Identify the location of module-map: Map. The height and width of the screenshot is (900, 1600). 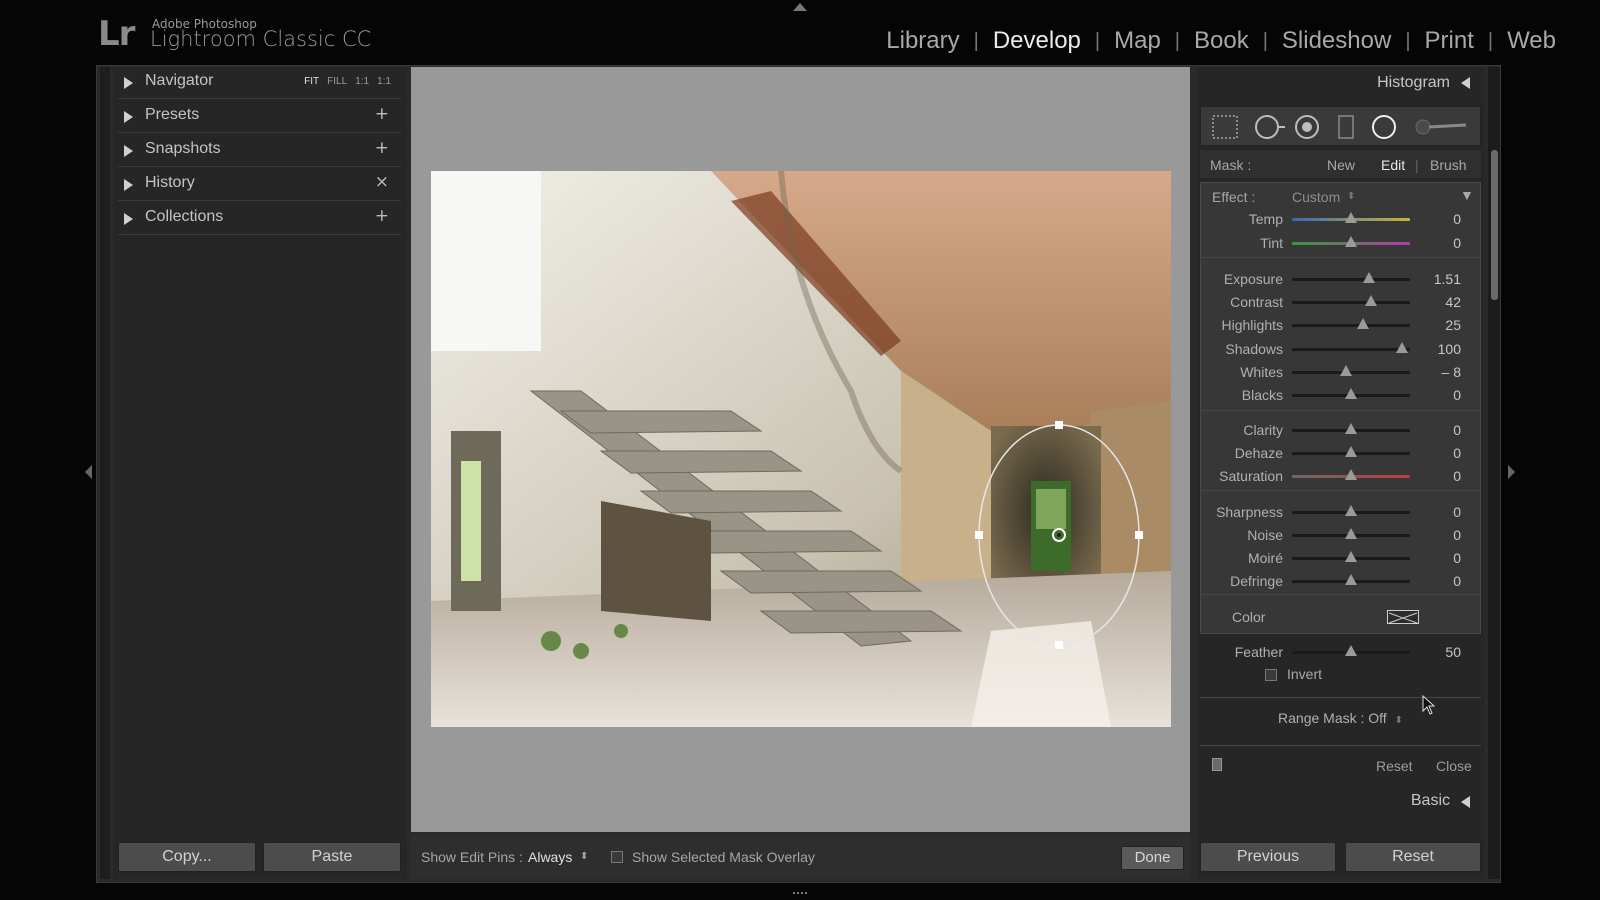
(1137, 41).